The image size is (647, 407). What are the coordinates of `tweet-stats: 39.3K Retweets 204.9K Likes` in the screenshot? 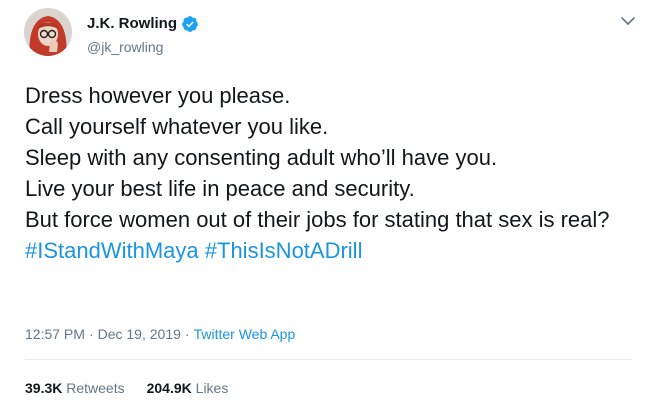 It's located at (137, 388).